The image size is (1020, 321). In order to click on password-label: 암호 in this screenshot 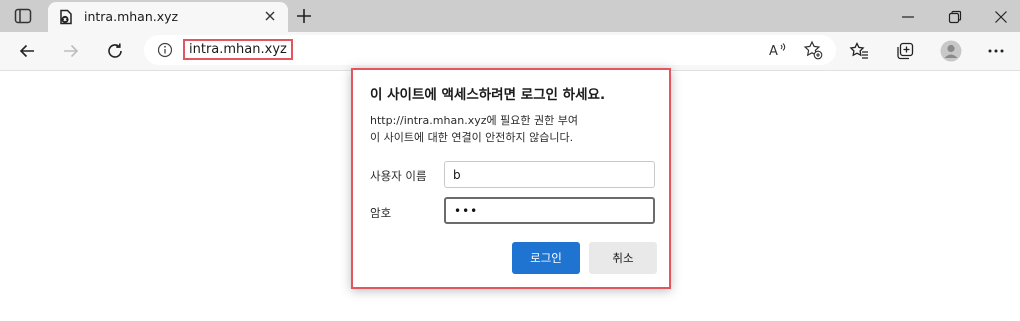, I will do `click(381, 213)`.